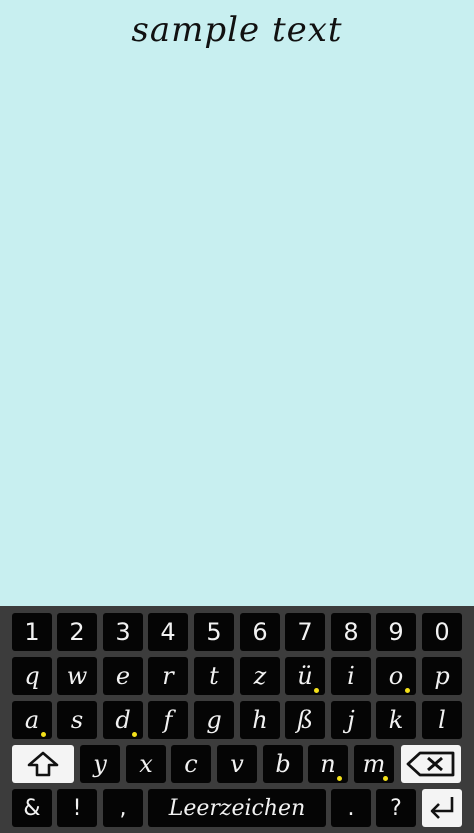  I want to click on key-label: d, so click(123, 720).